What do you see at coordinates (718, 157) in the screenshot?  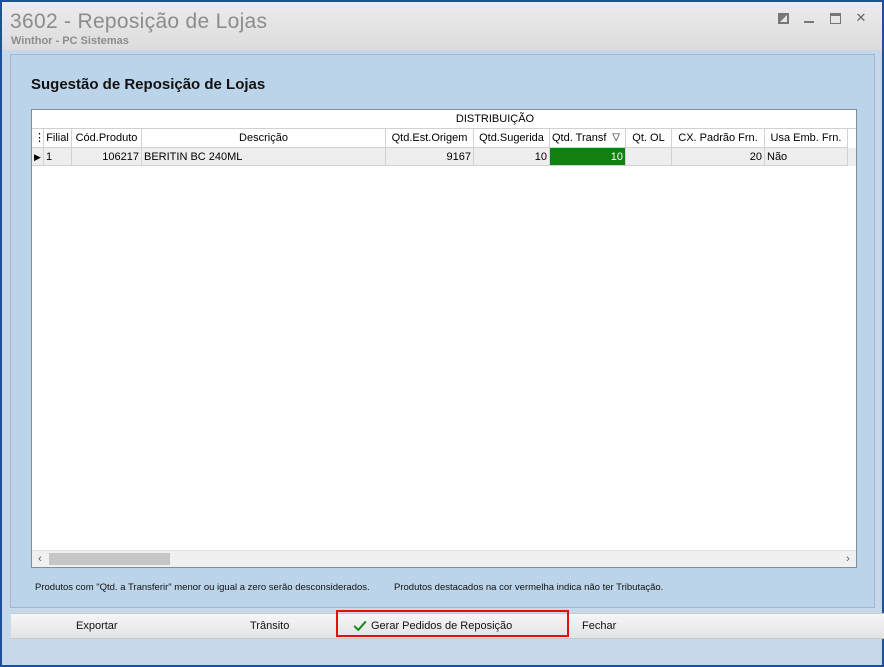 I see `cell-cx-padrao-frn: 20` at bounding box center [718, 157].